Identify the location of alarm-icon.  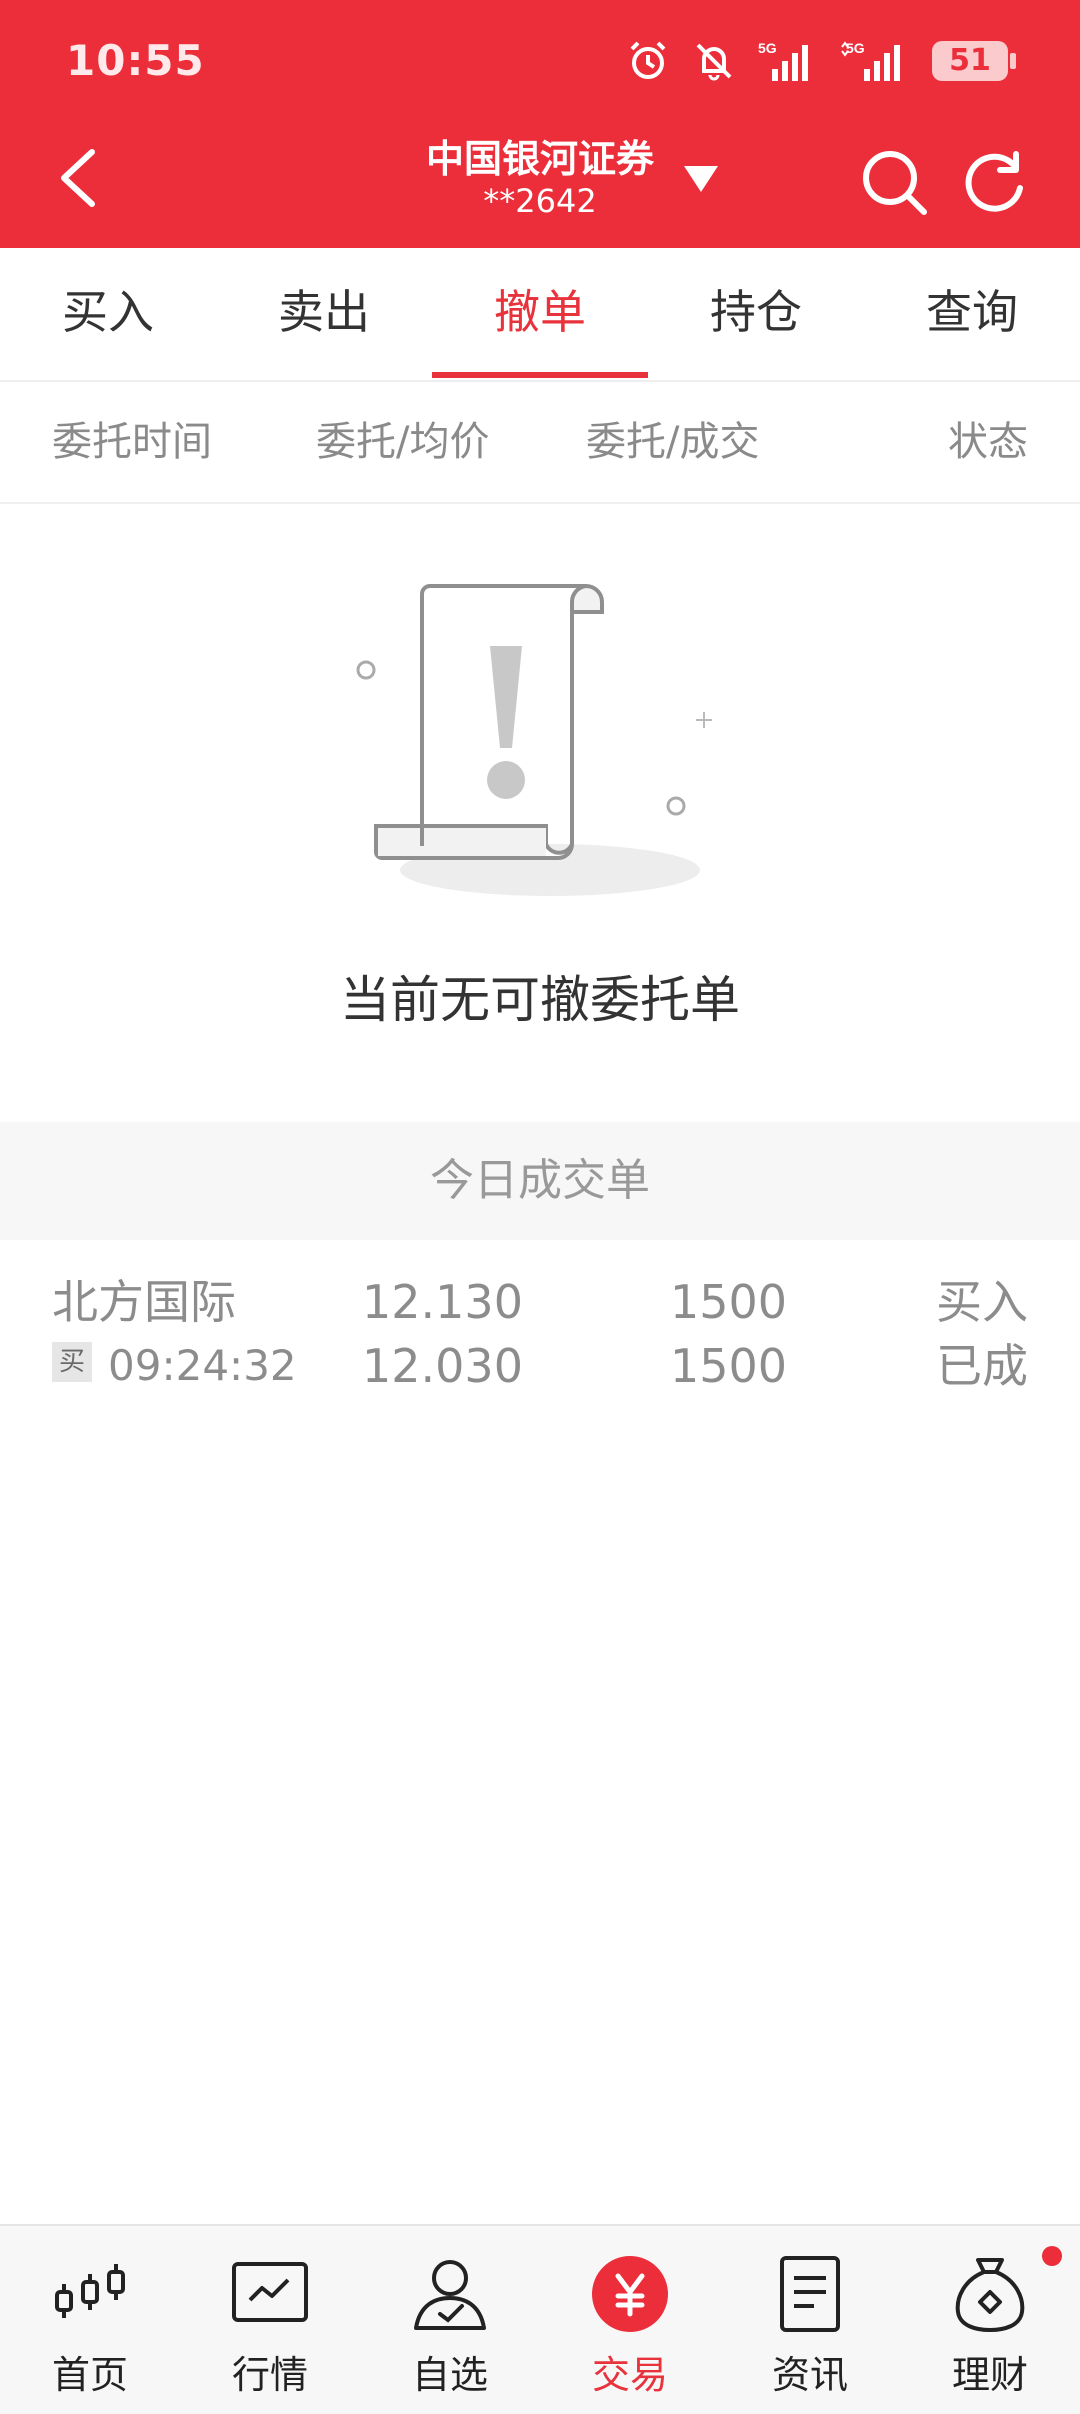
(648, 60).